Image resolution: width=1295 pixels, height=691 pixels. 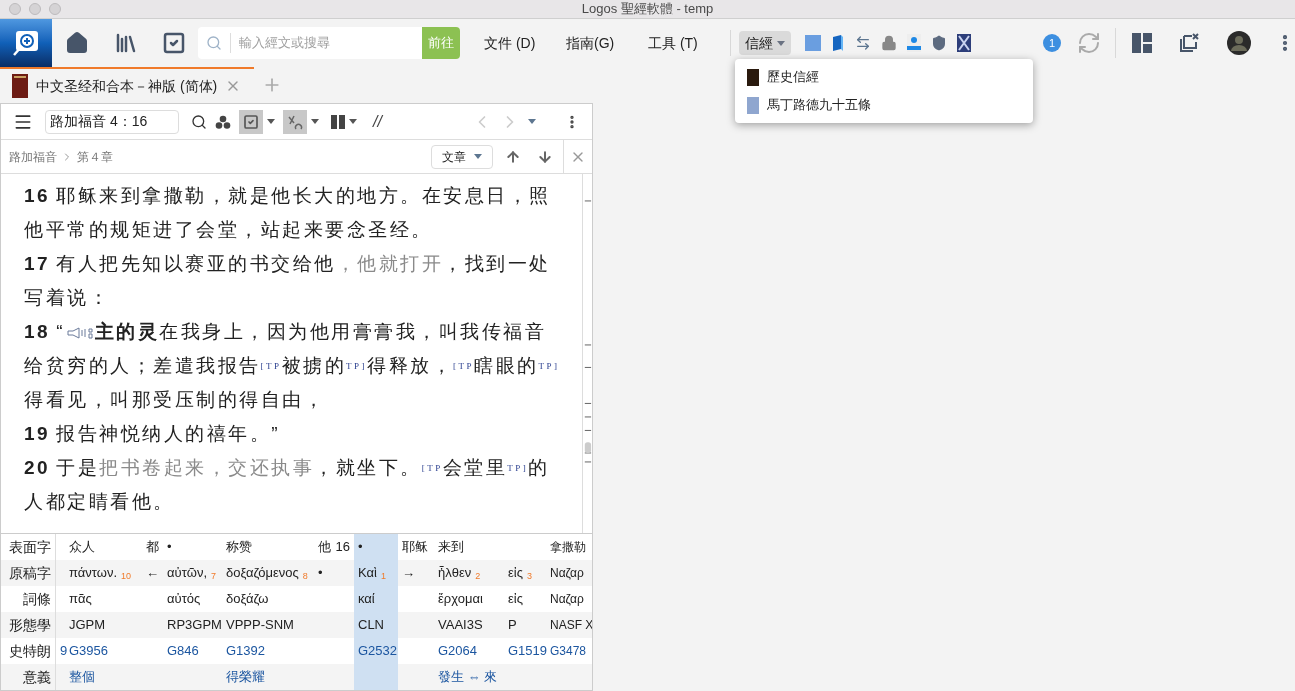 I want to click on breadcrumb-item: 路加福音, so click(x=33, y=156).